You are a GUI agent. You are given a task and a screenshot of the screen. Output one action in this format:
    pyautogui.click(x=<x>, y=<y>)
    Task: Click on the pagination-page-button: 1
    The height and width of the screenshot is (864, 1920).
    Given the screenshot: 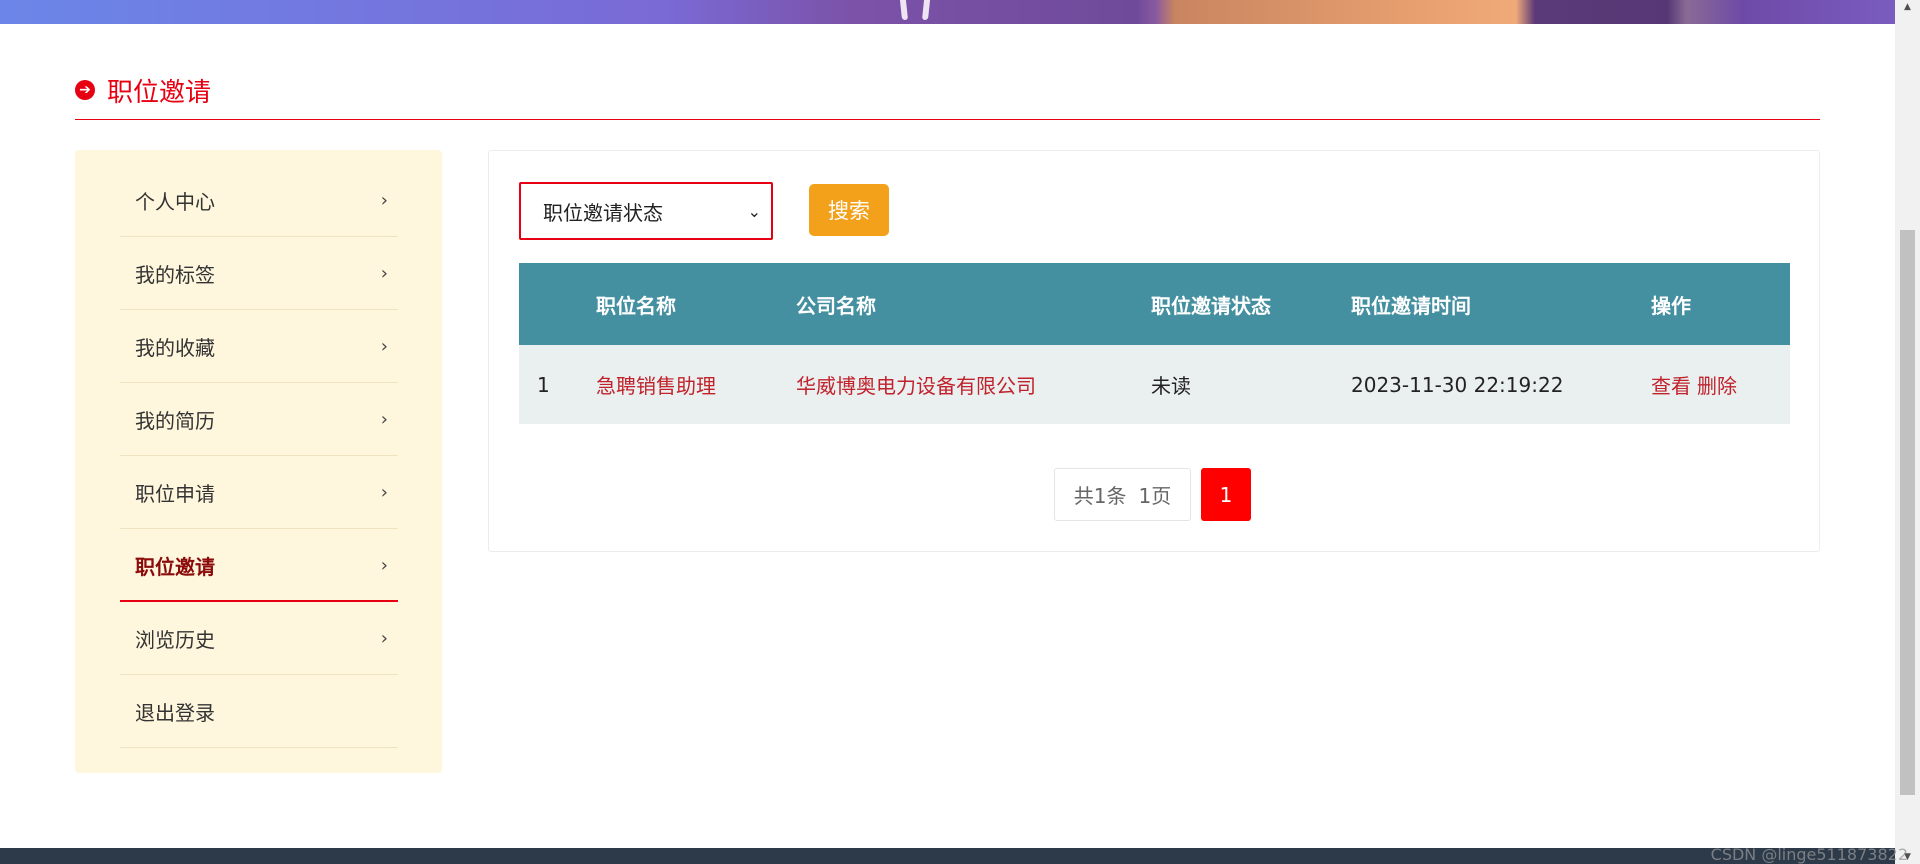 What is the action you would take?
    pyautogui.click(x=1226, y=494)
    